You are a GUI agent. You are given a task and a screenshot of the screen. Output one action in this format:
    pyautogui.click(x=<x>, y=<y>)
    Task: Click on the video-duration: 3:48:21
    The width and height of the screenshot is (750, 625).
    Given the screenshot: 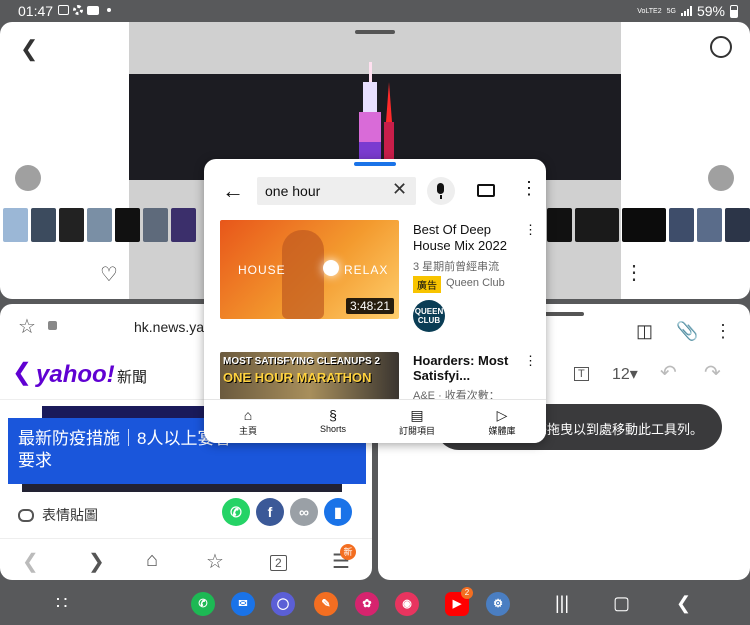 What is the action you would take?
    pyautogui.click(x=369, y=306)
    